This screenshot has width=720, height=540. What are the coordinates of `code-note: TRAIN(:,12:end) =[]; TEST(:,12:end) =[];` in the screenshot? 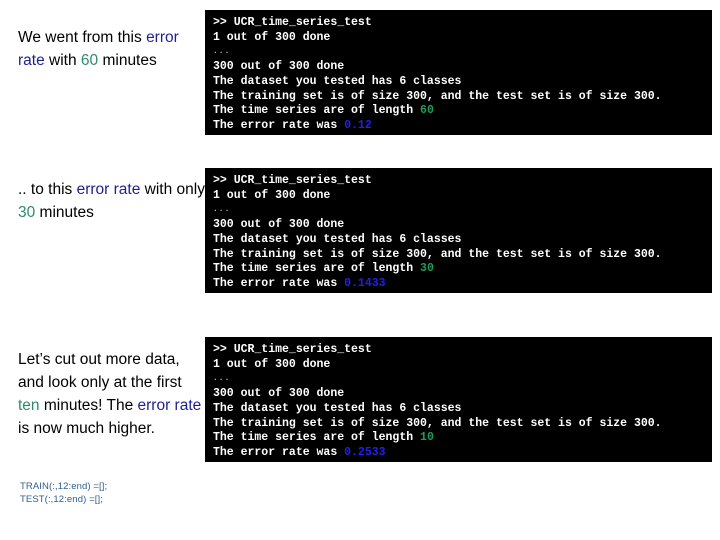 It's located at (63, 493).